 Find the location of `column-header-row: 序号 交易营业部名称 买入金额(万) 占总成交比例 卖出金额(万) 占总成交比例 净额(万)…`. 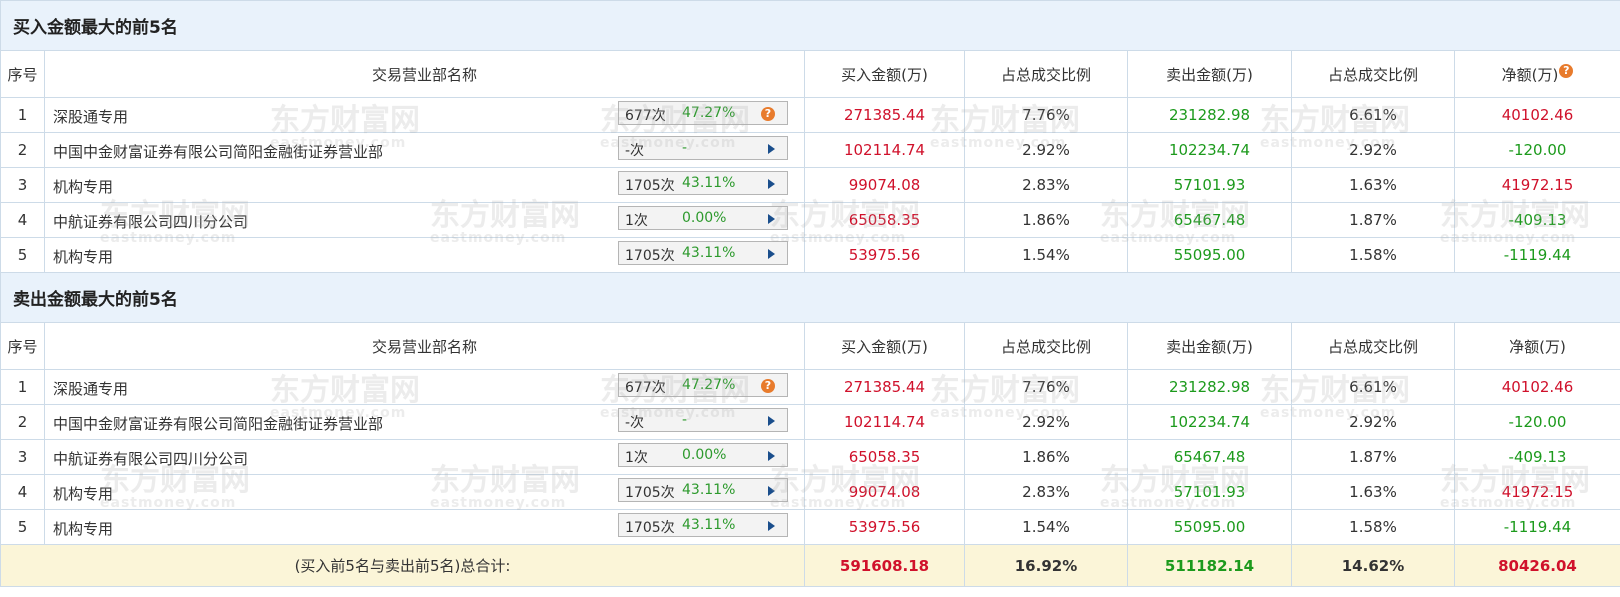

column-header-row: 序号 交易营业部名称 买入金额(万) 占总成交比例 卖出金额(万) 占总成交比例 净额(万)… is located at coordinates (810, 74).